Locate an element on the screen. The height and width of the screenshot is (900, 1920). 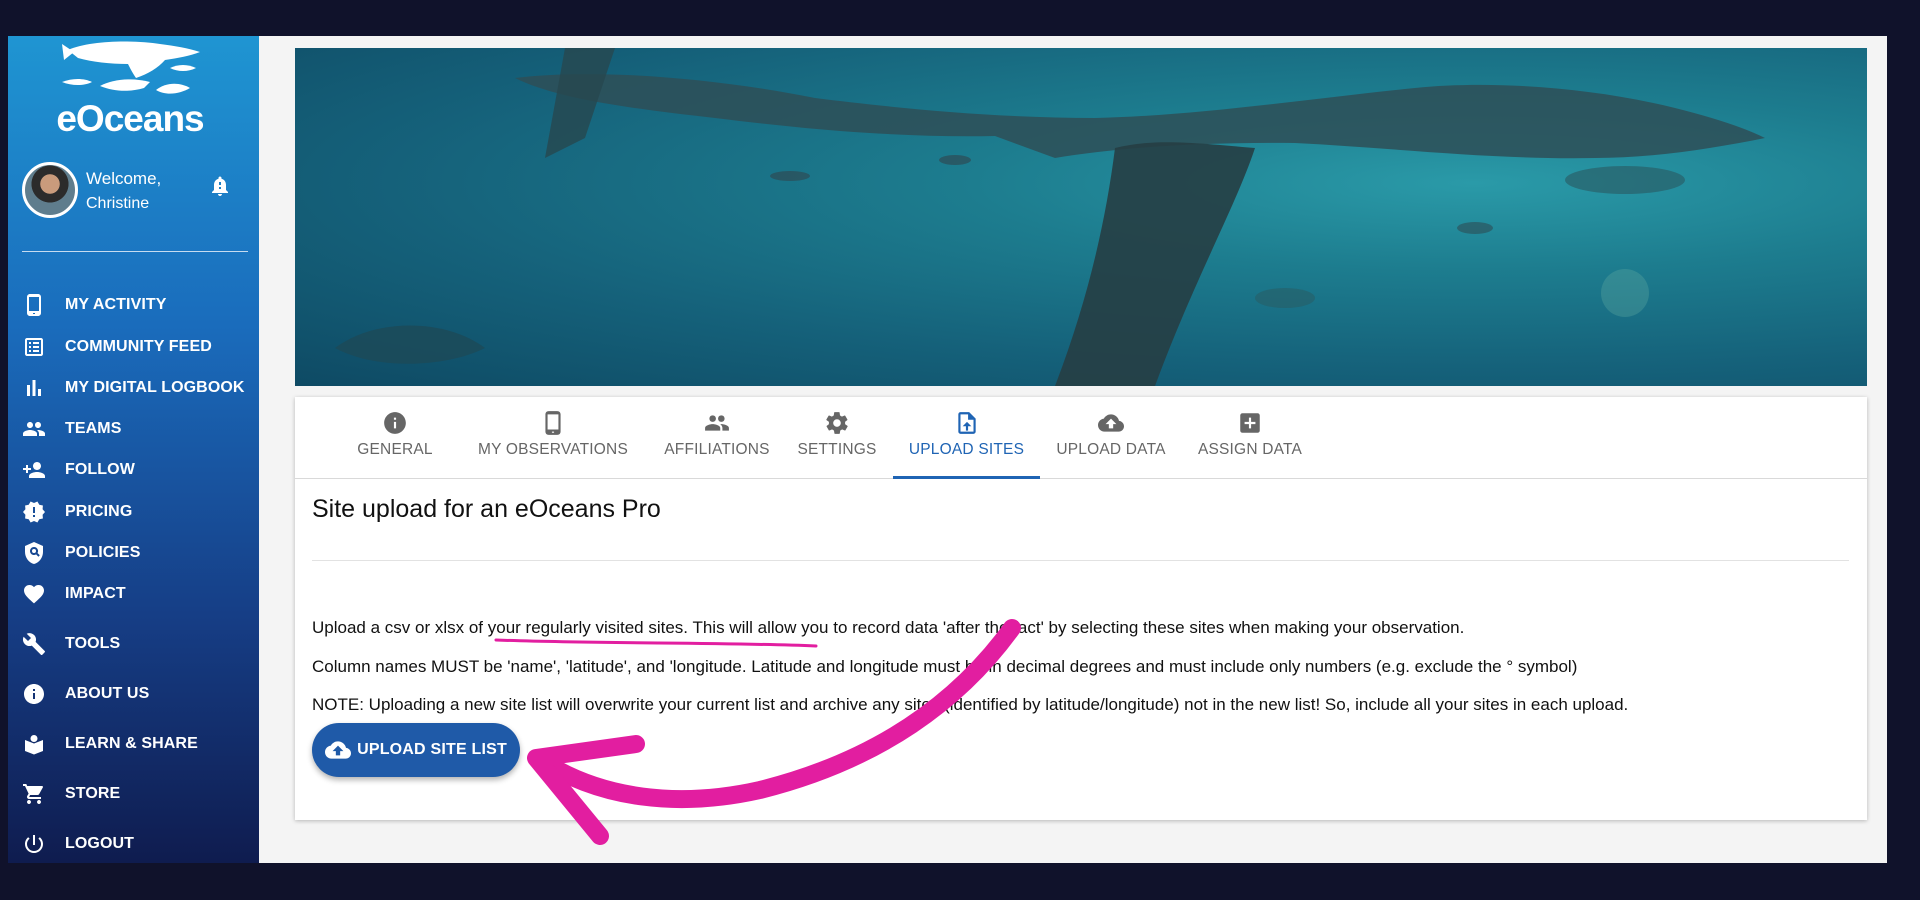
avatar is located at coordinates (50, 190).